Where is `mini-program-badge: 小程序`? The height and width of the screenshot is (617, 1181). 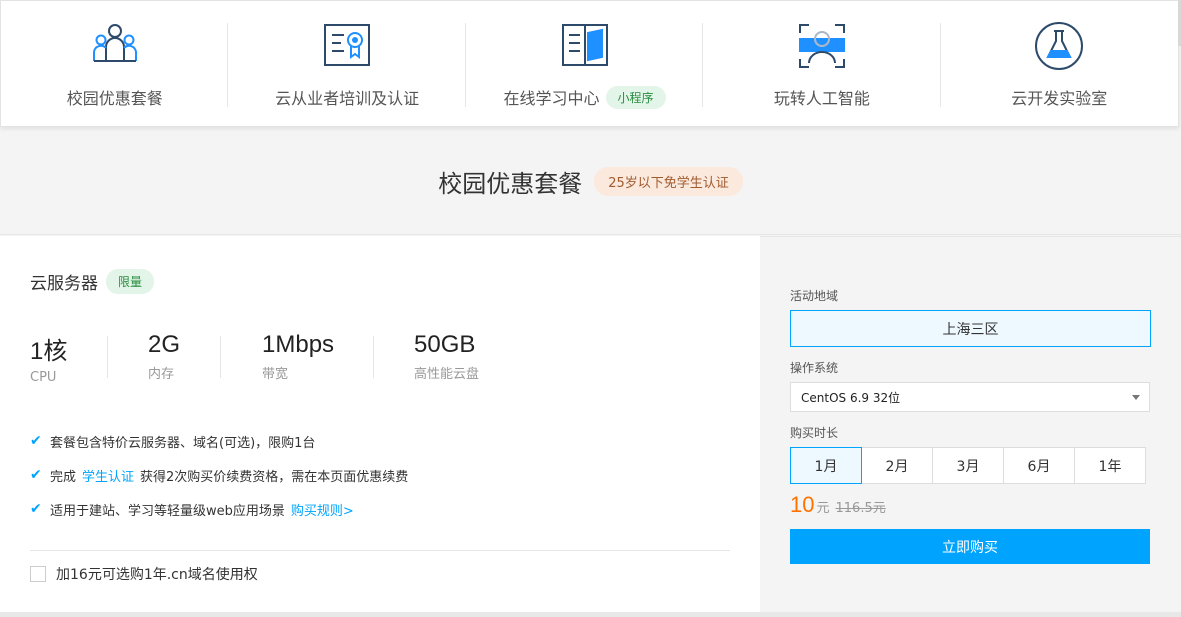
mini-program-badge: 小程序 is located at coordinates (635, 97).